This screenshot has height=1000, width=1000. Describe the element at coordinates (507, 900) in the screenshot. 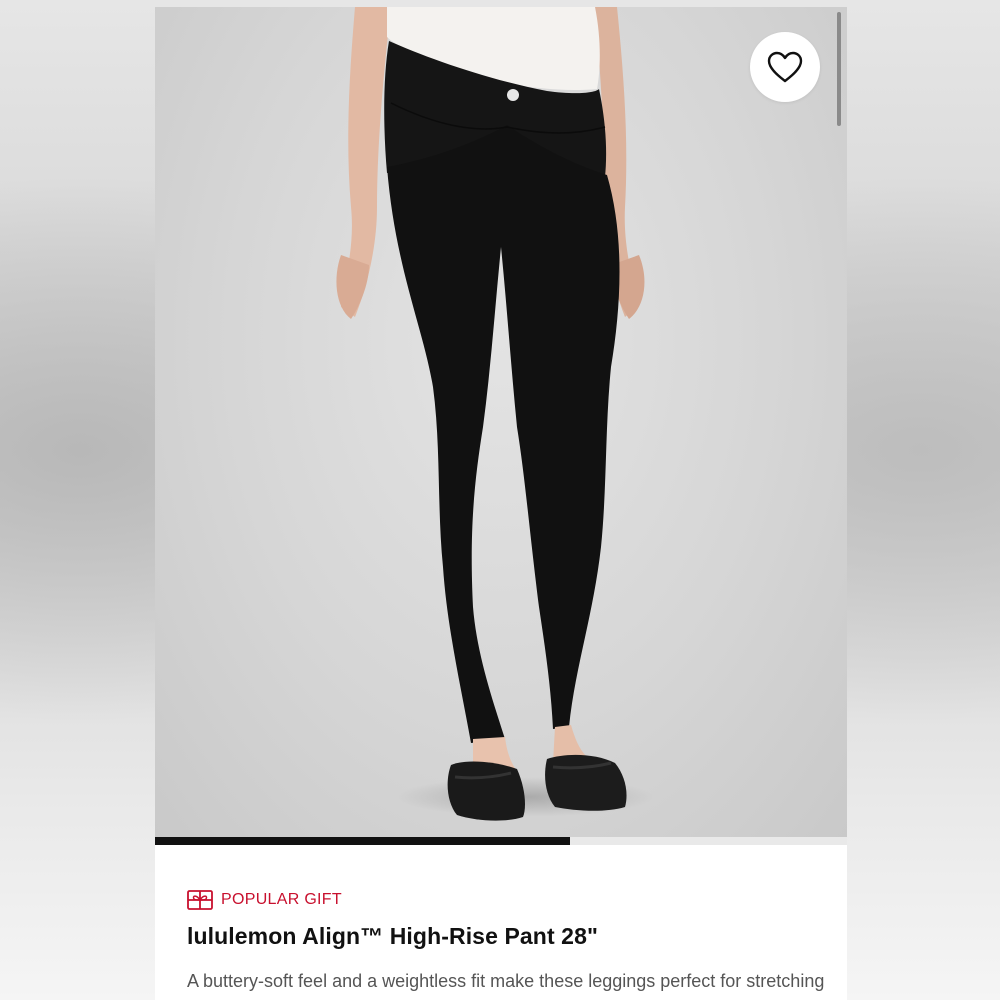

I see `popular-gift-badge: POPULAR GIFT` at that location.